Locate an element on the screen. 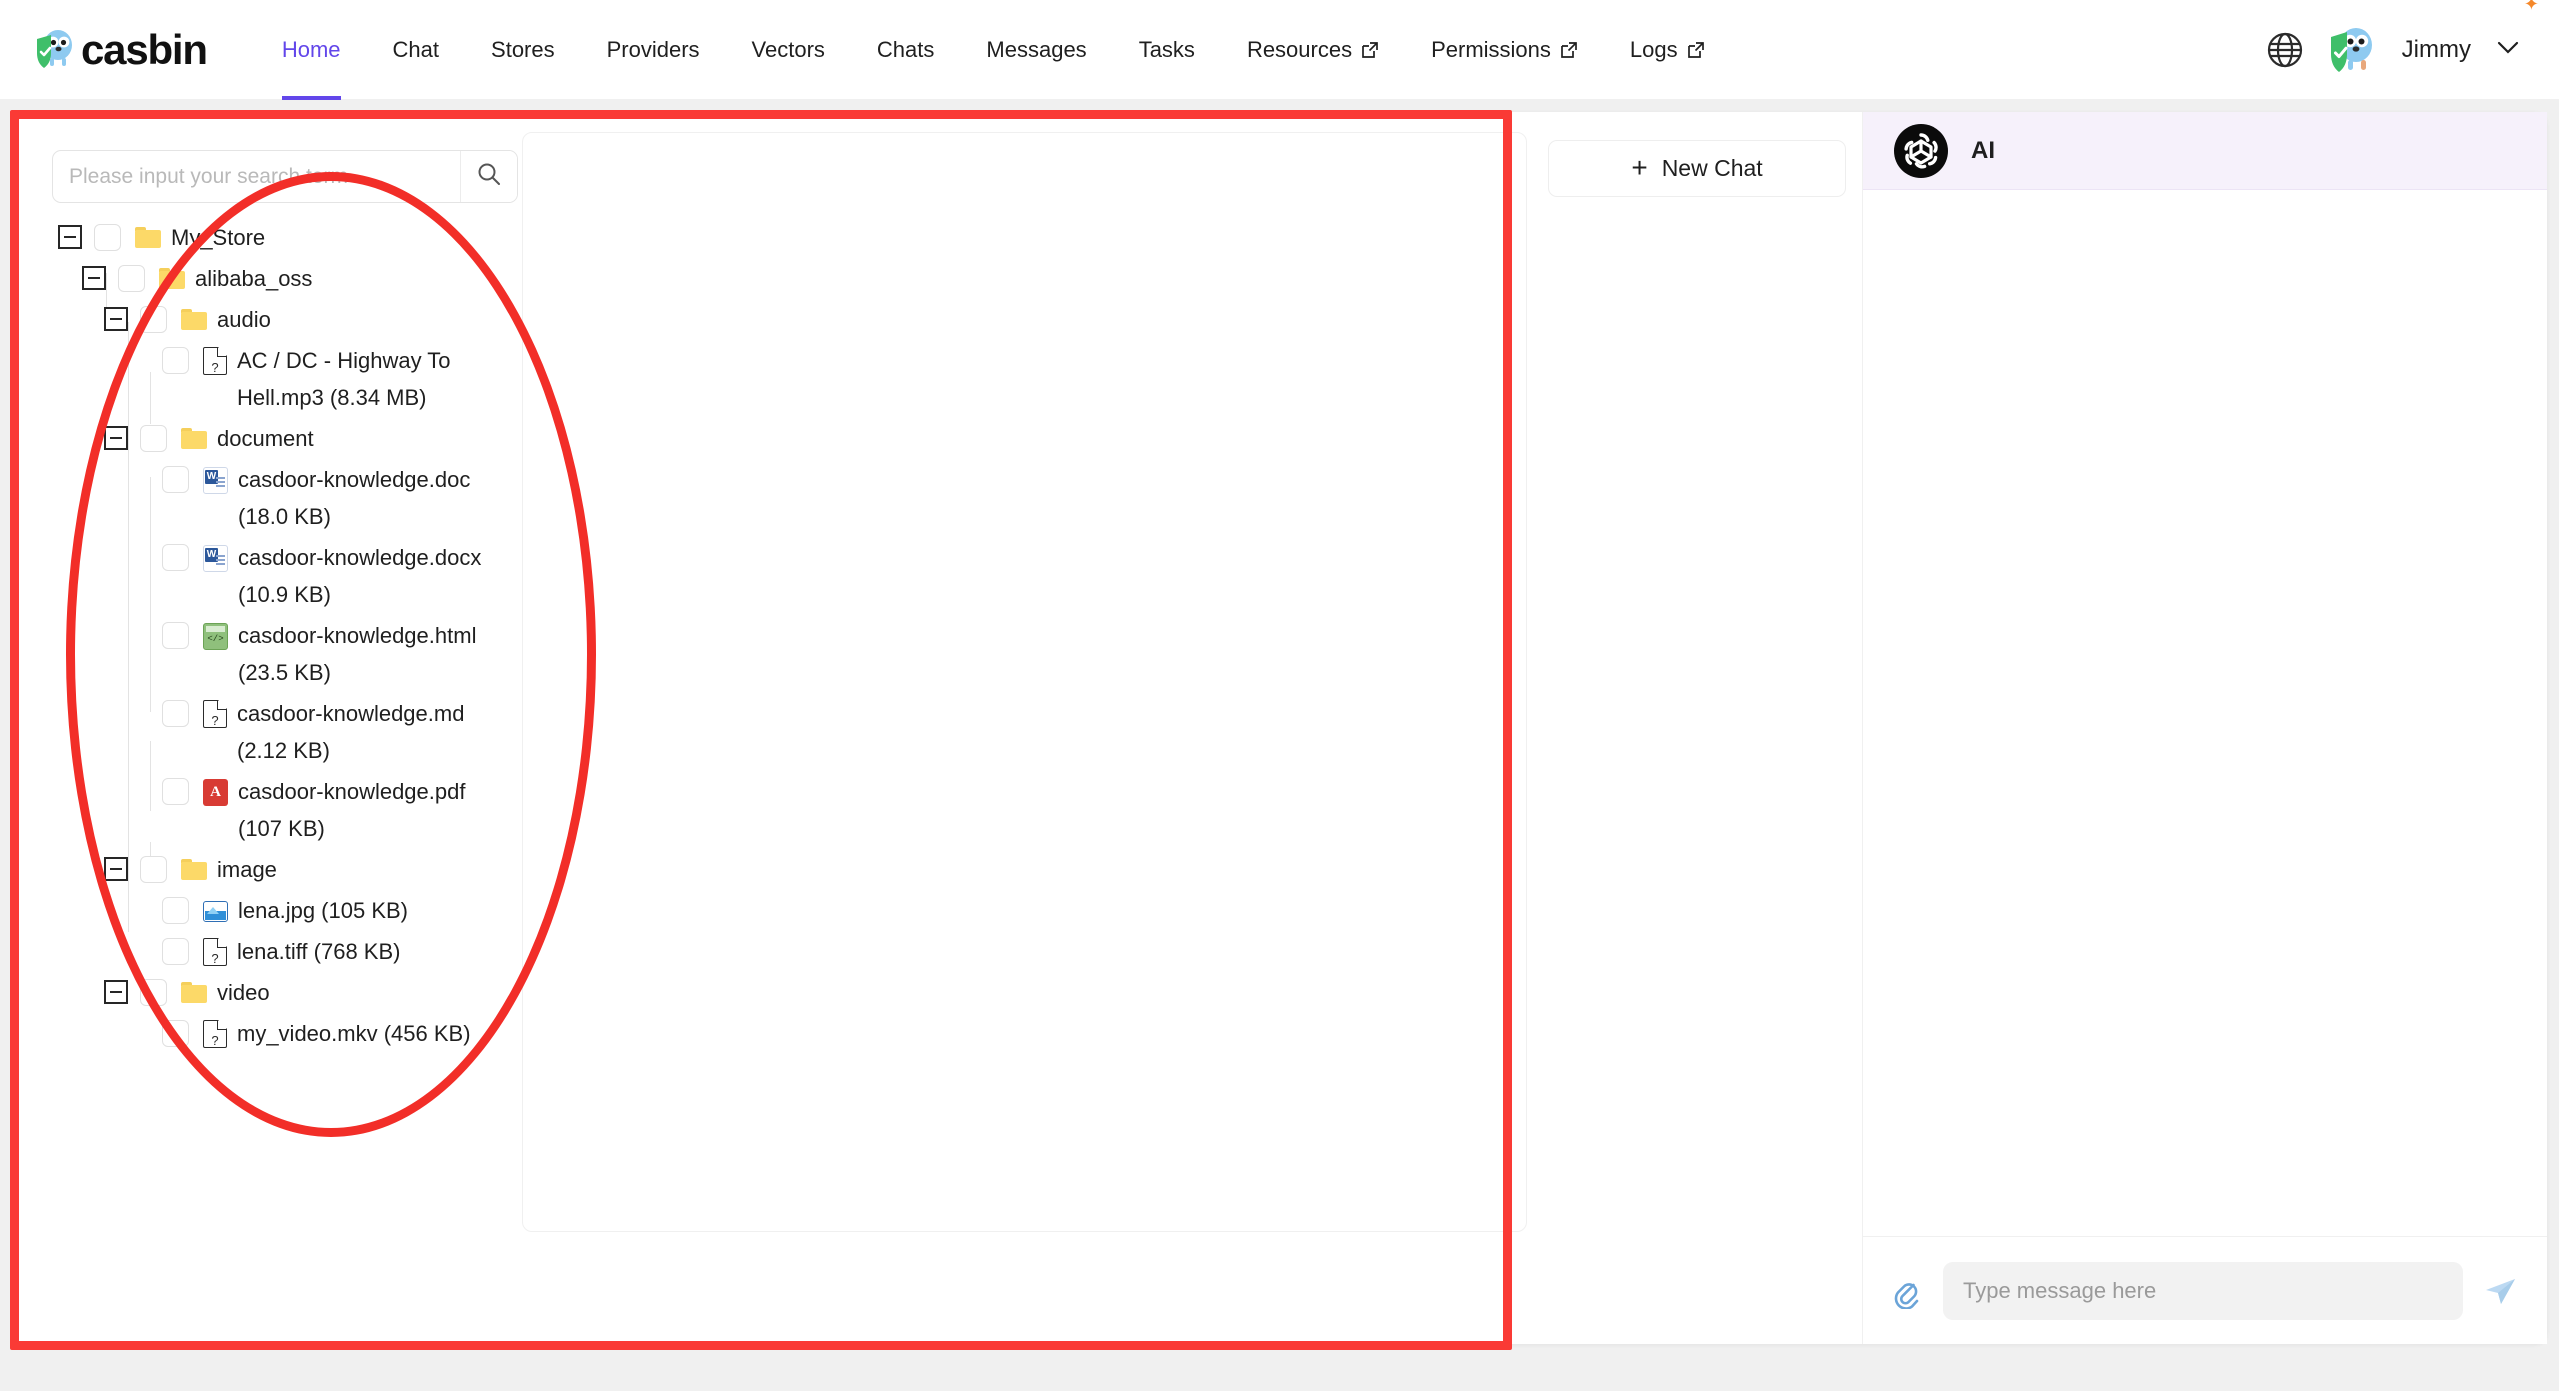 This screenshot has height=1391, width=2559. node-label: casdoor-knowledge.md (2.12 KB) is located at coordinates (351, 732).